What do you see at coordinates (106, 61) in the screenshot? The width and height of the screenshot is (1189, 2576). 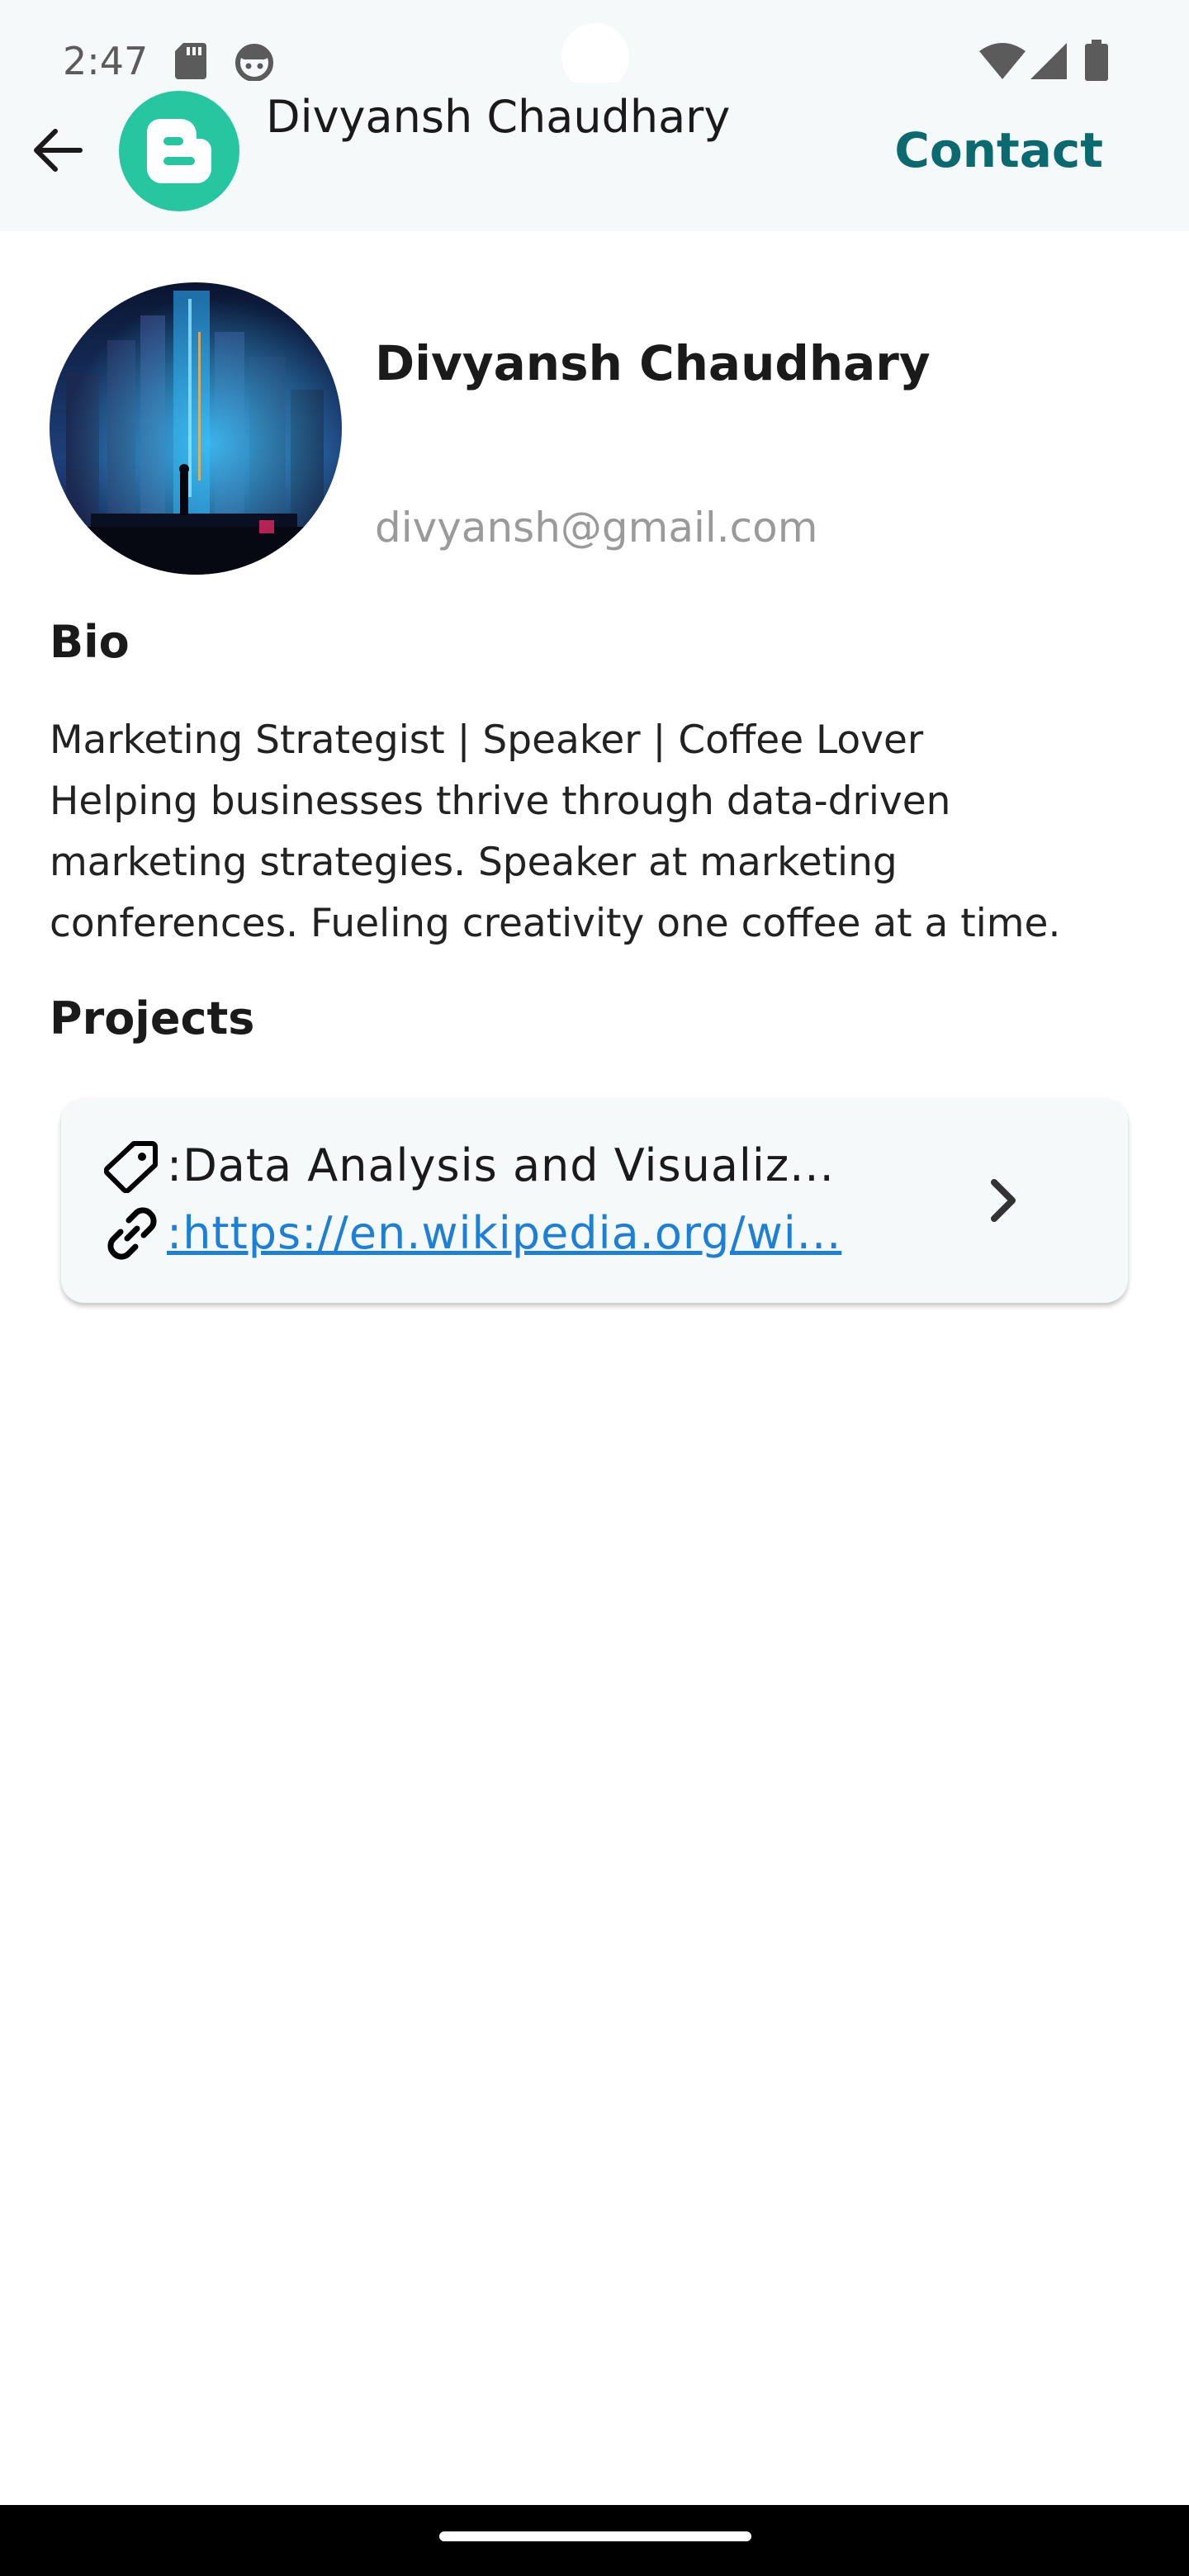 I see `status-time: 2:47` at bounding box center [106, 61].